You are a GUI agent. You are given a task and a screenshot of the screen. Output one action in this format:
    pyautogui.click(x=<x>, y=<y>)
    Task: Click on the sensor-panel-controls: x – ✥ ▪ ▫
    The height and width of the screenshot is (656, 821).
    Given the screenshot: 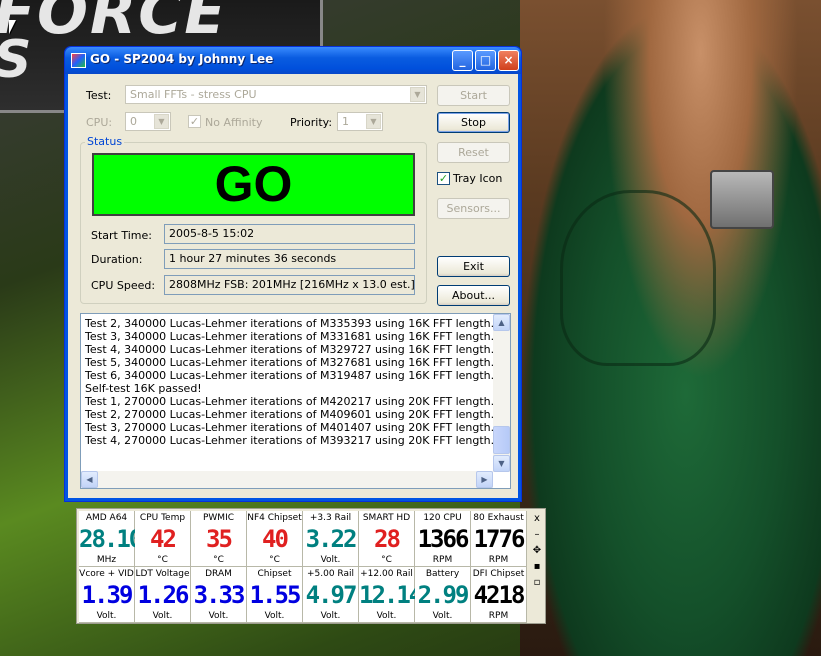 What is the action you would take?
    pyautogui.click(x=537, y=566)
    